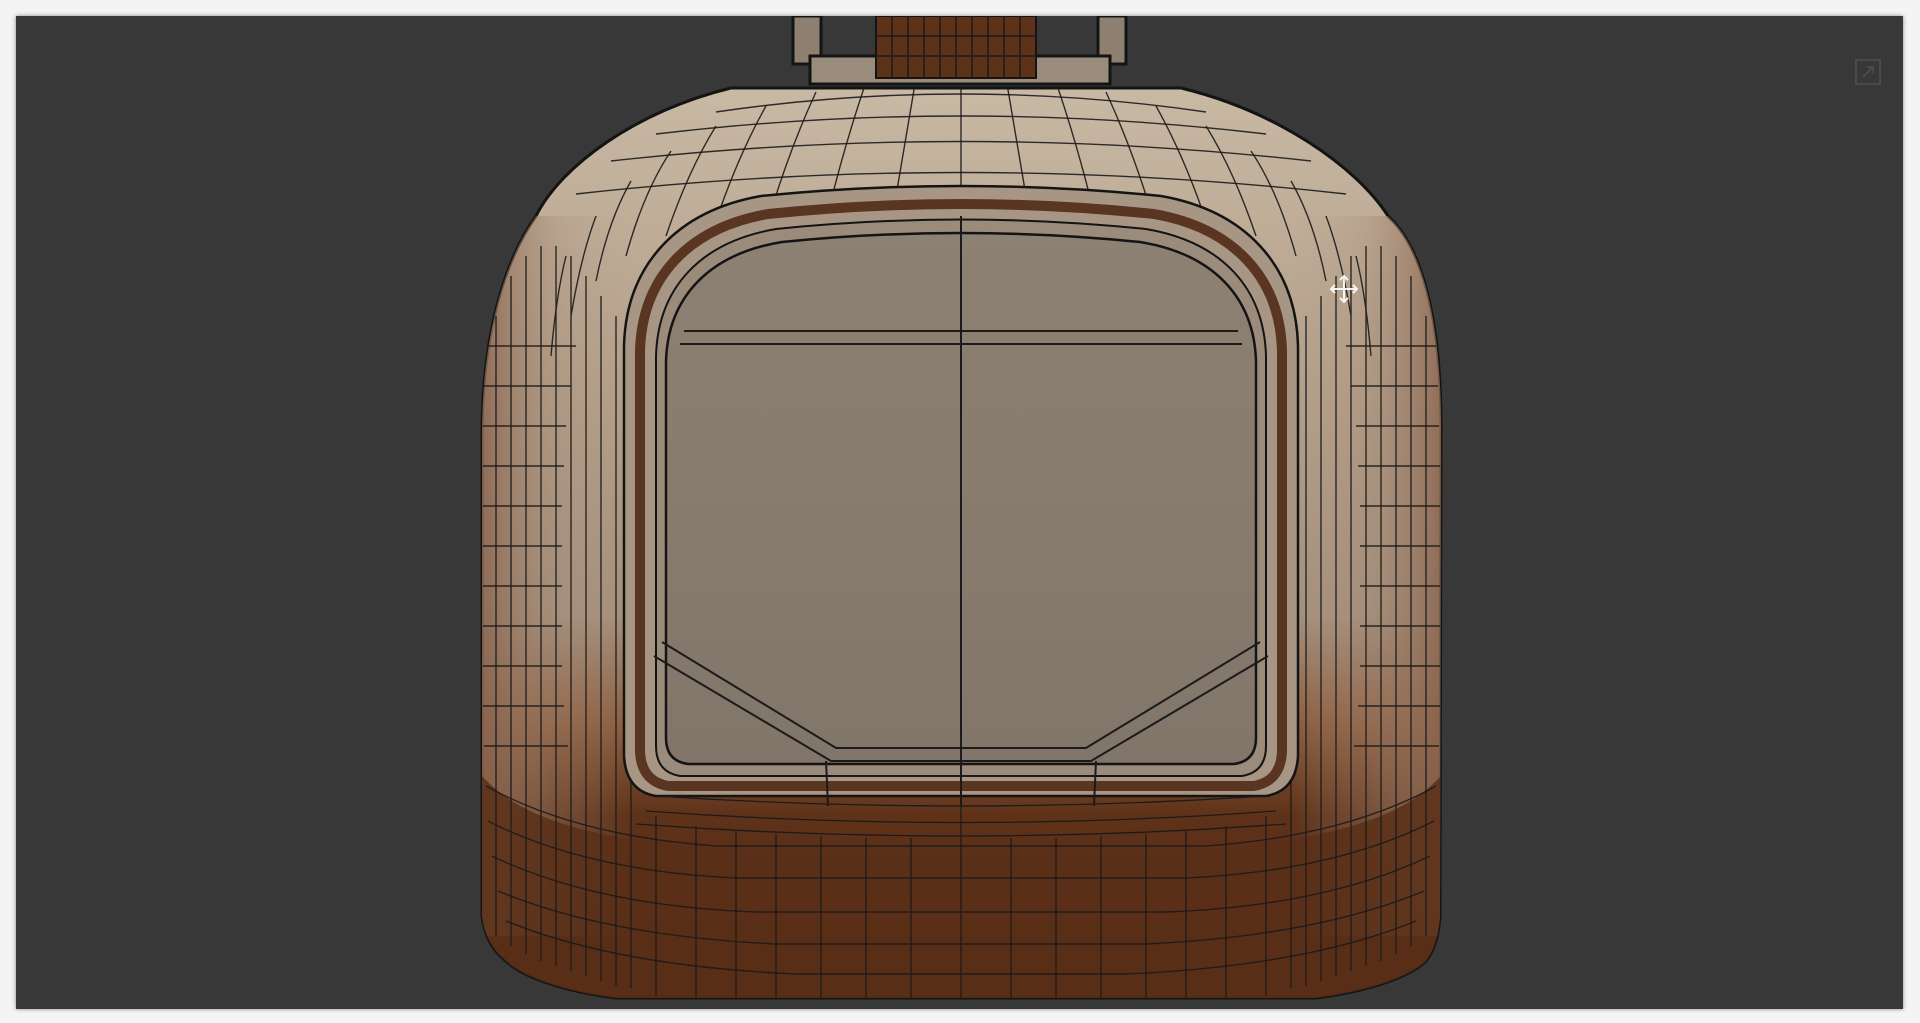  What do you see at coordinates (959, 51) in the screenshot?
I see `top-connector` at bounding box center [959, 51].